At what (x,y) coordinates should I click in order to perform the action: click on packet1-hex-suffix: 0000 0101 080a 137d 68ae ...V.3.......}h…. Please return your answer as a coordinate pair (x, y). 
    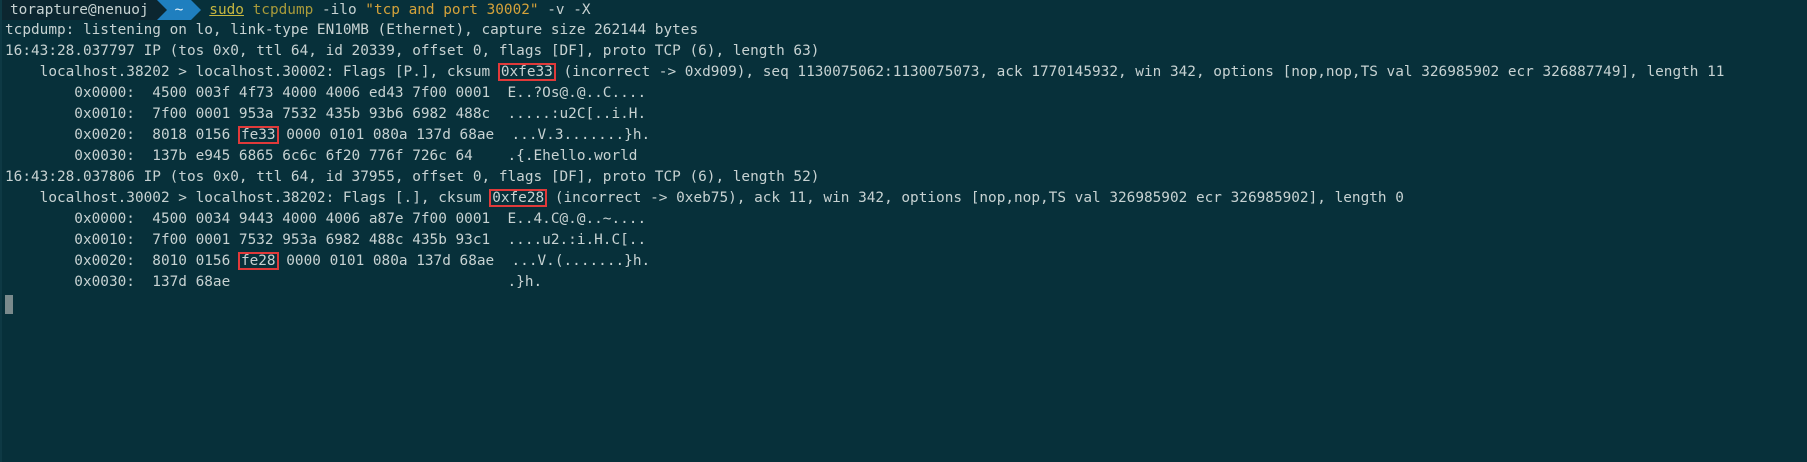
    Looking at the image, I should click on (464, 135).